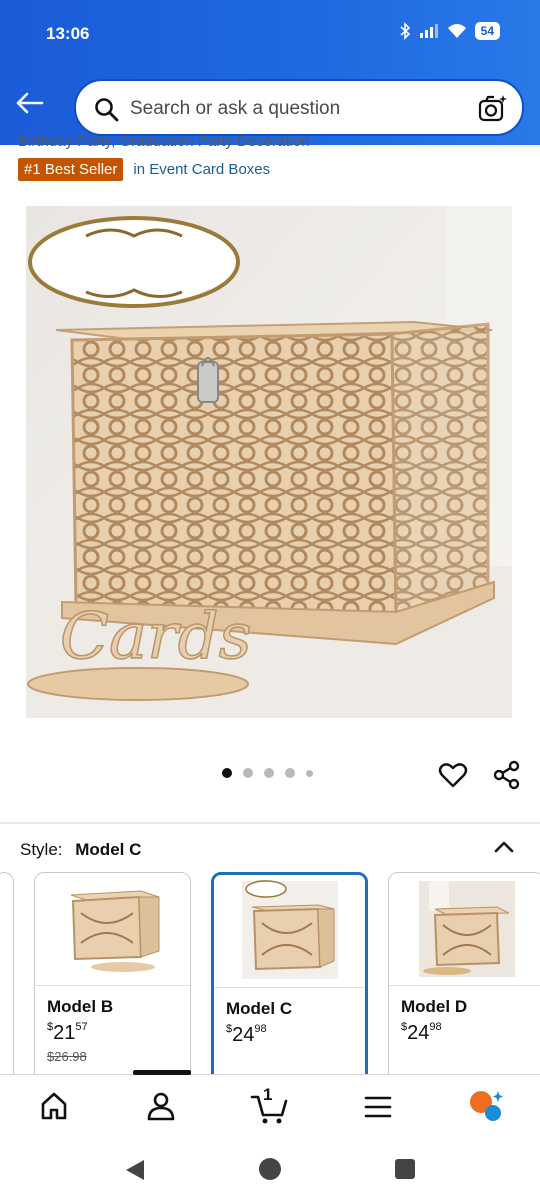 Image resolution: width=540 pixels, height=1200 pixels. Describe the element at coordinates (434, 1006) in the screenshot. I see `style-option-name: Model D` at that location.